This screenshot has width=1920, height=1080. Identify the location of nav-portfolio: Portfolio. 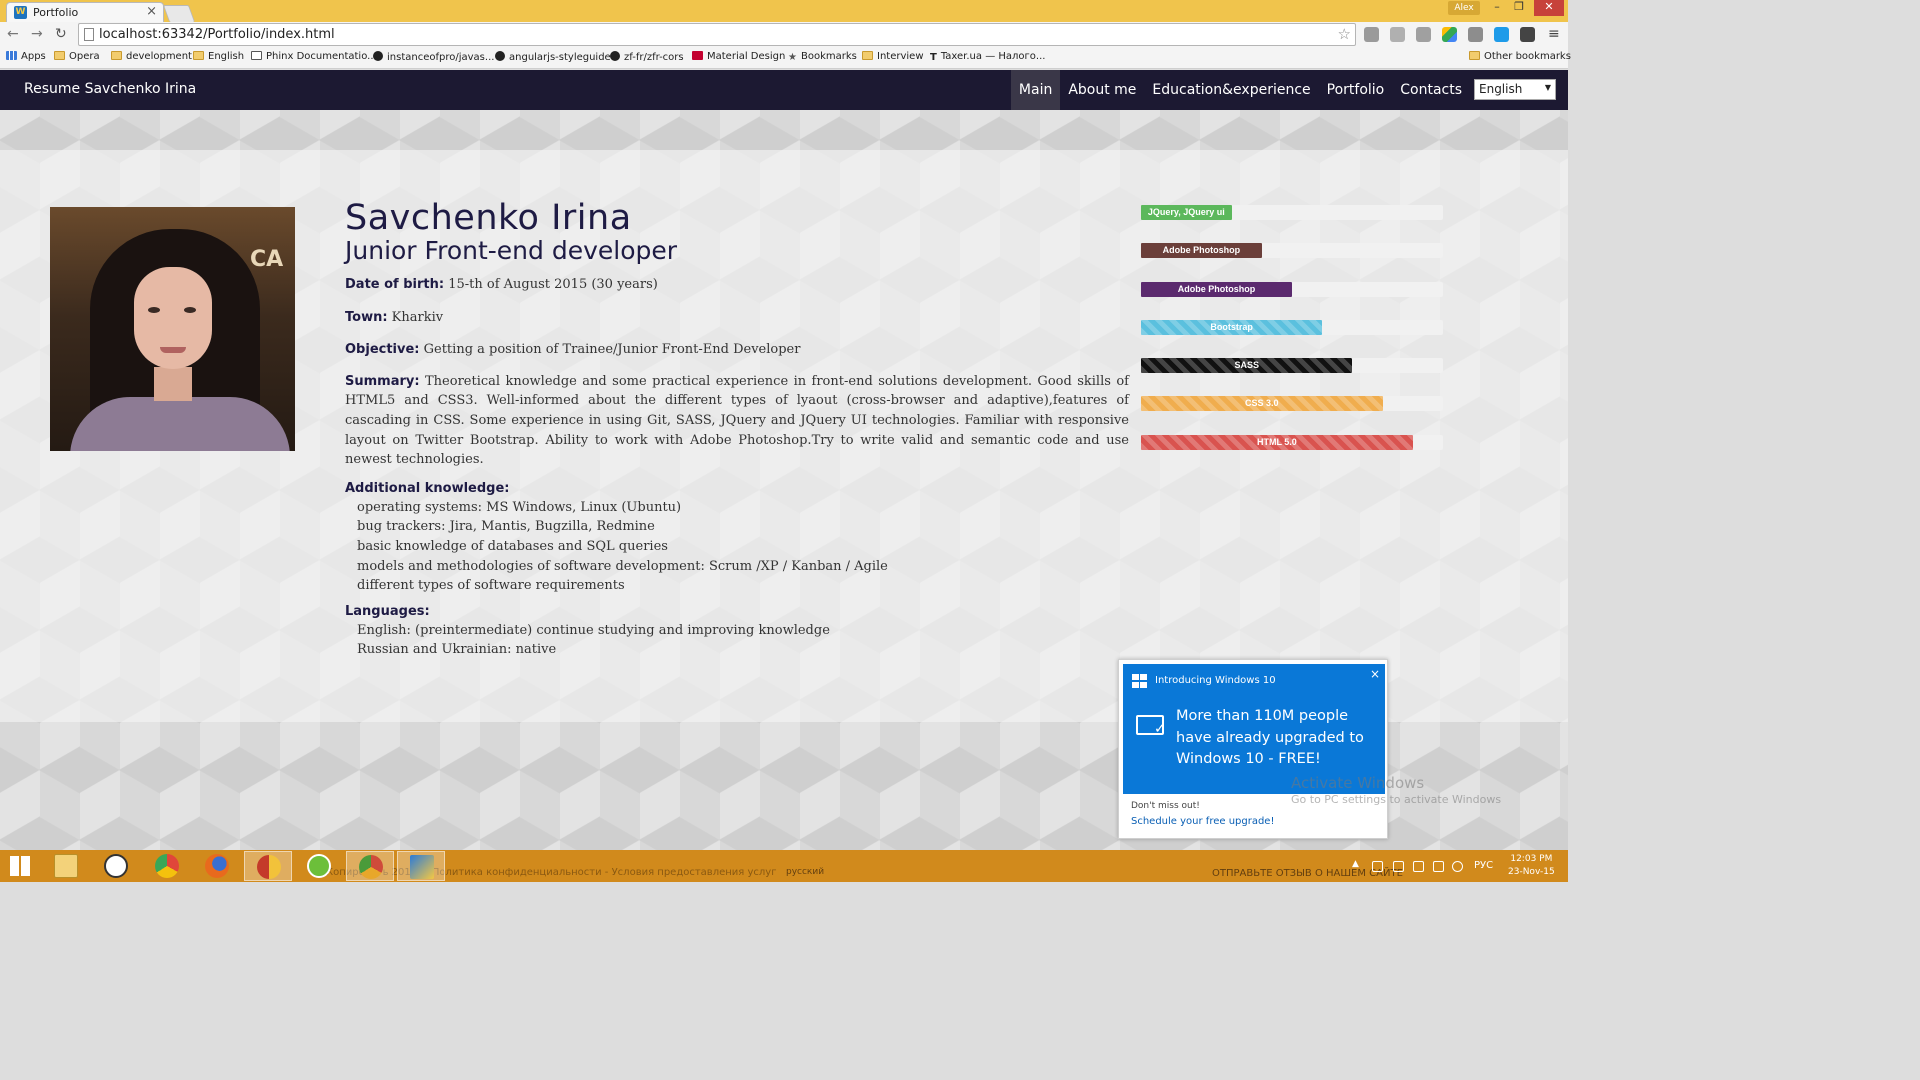
(1356, 90).